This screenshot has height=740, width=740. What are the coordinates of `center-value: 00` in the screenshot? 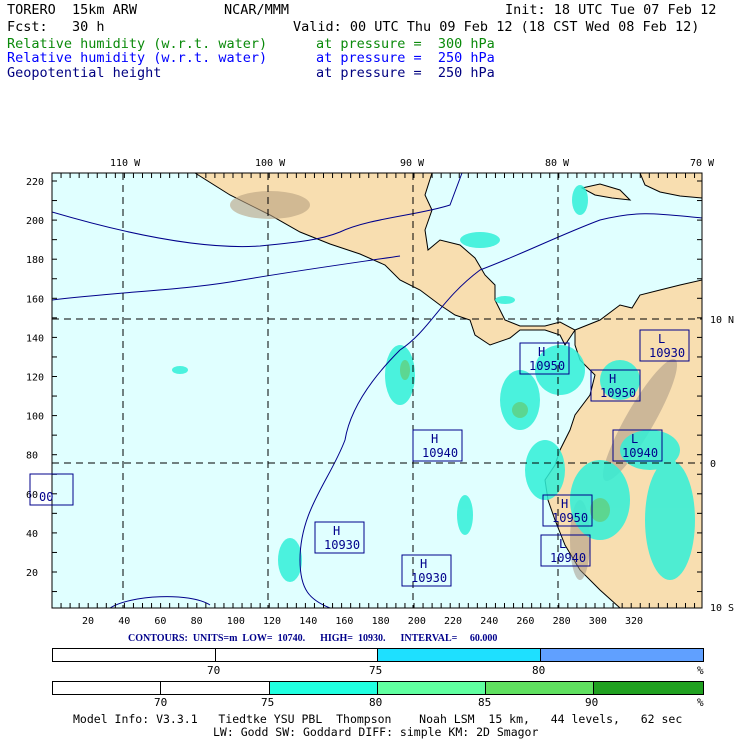 It's located at (46, 497).